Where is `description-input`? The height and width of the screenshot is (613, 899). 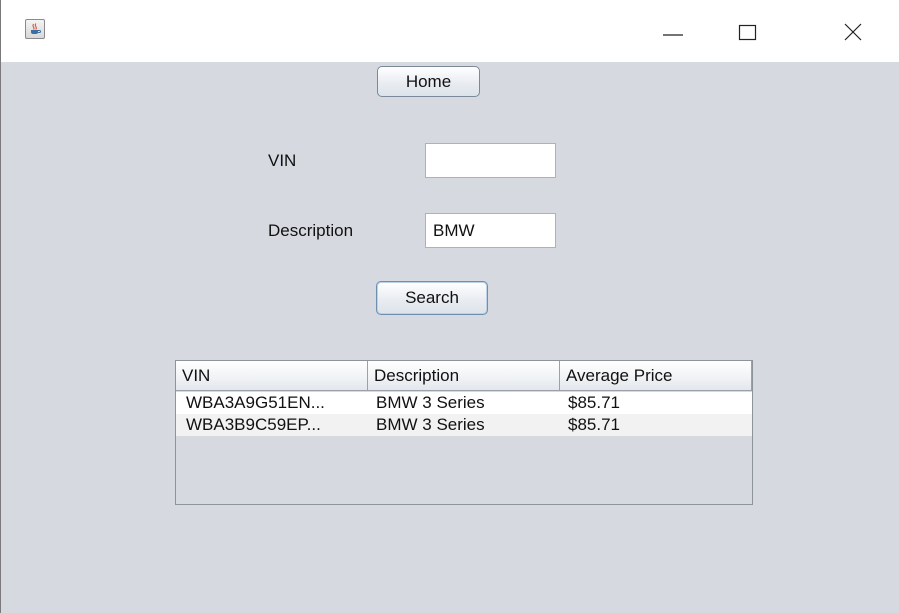
description-input is located at coordinates (490, 230).